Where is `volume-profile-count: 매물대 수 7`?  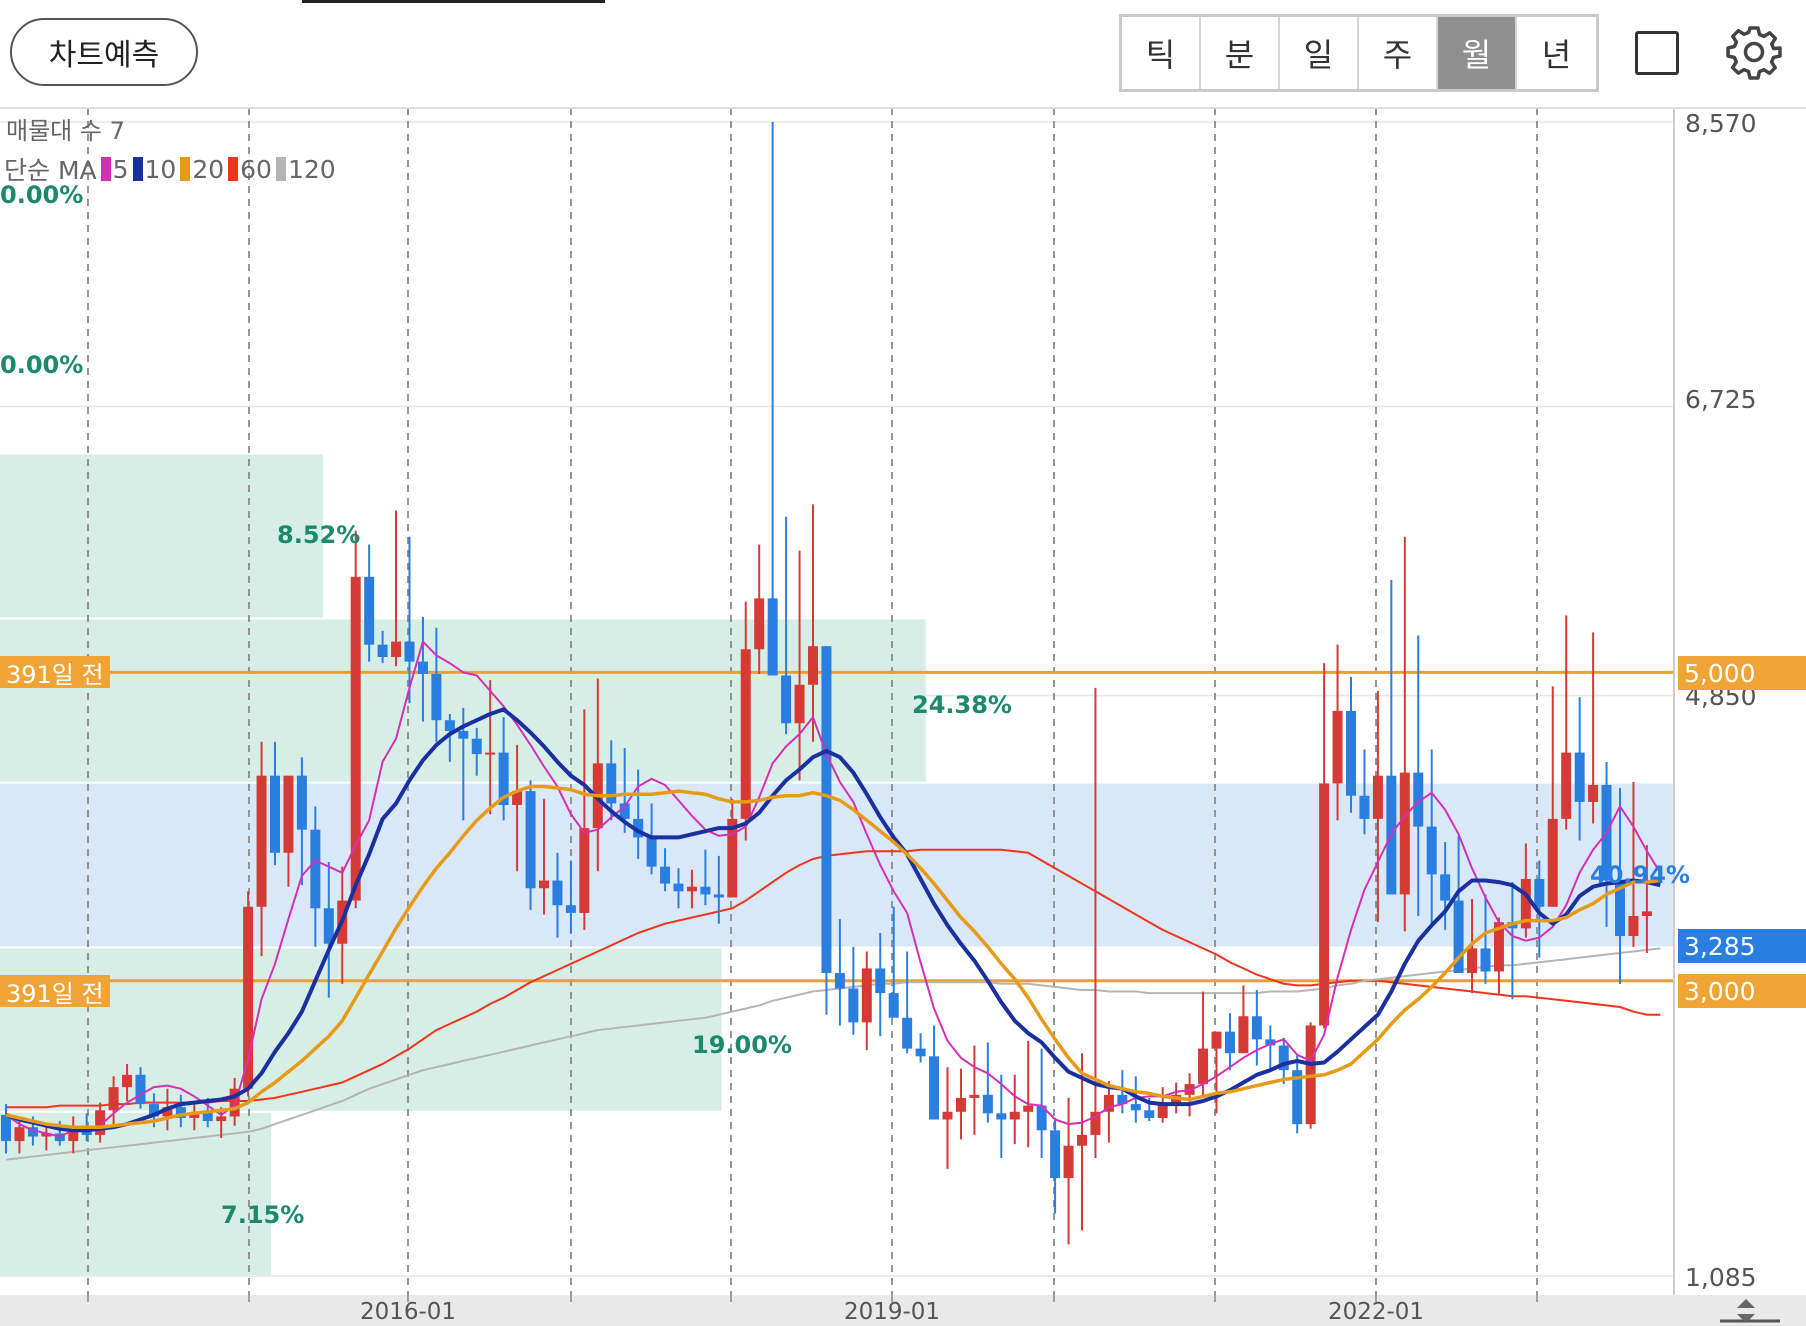
volume-profile-count: 매물대 수 7 is located at coordinates (65, 131).